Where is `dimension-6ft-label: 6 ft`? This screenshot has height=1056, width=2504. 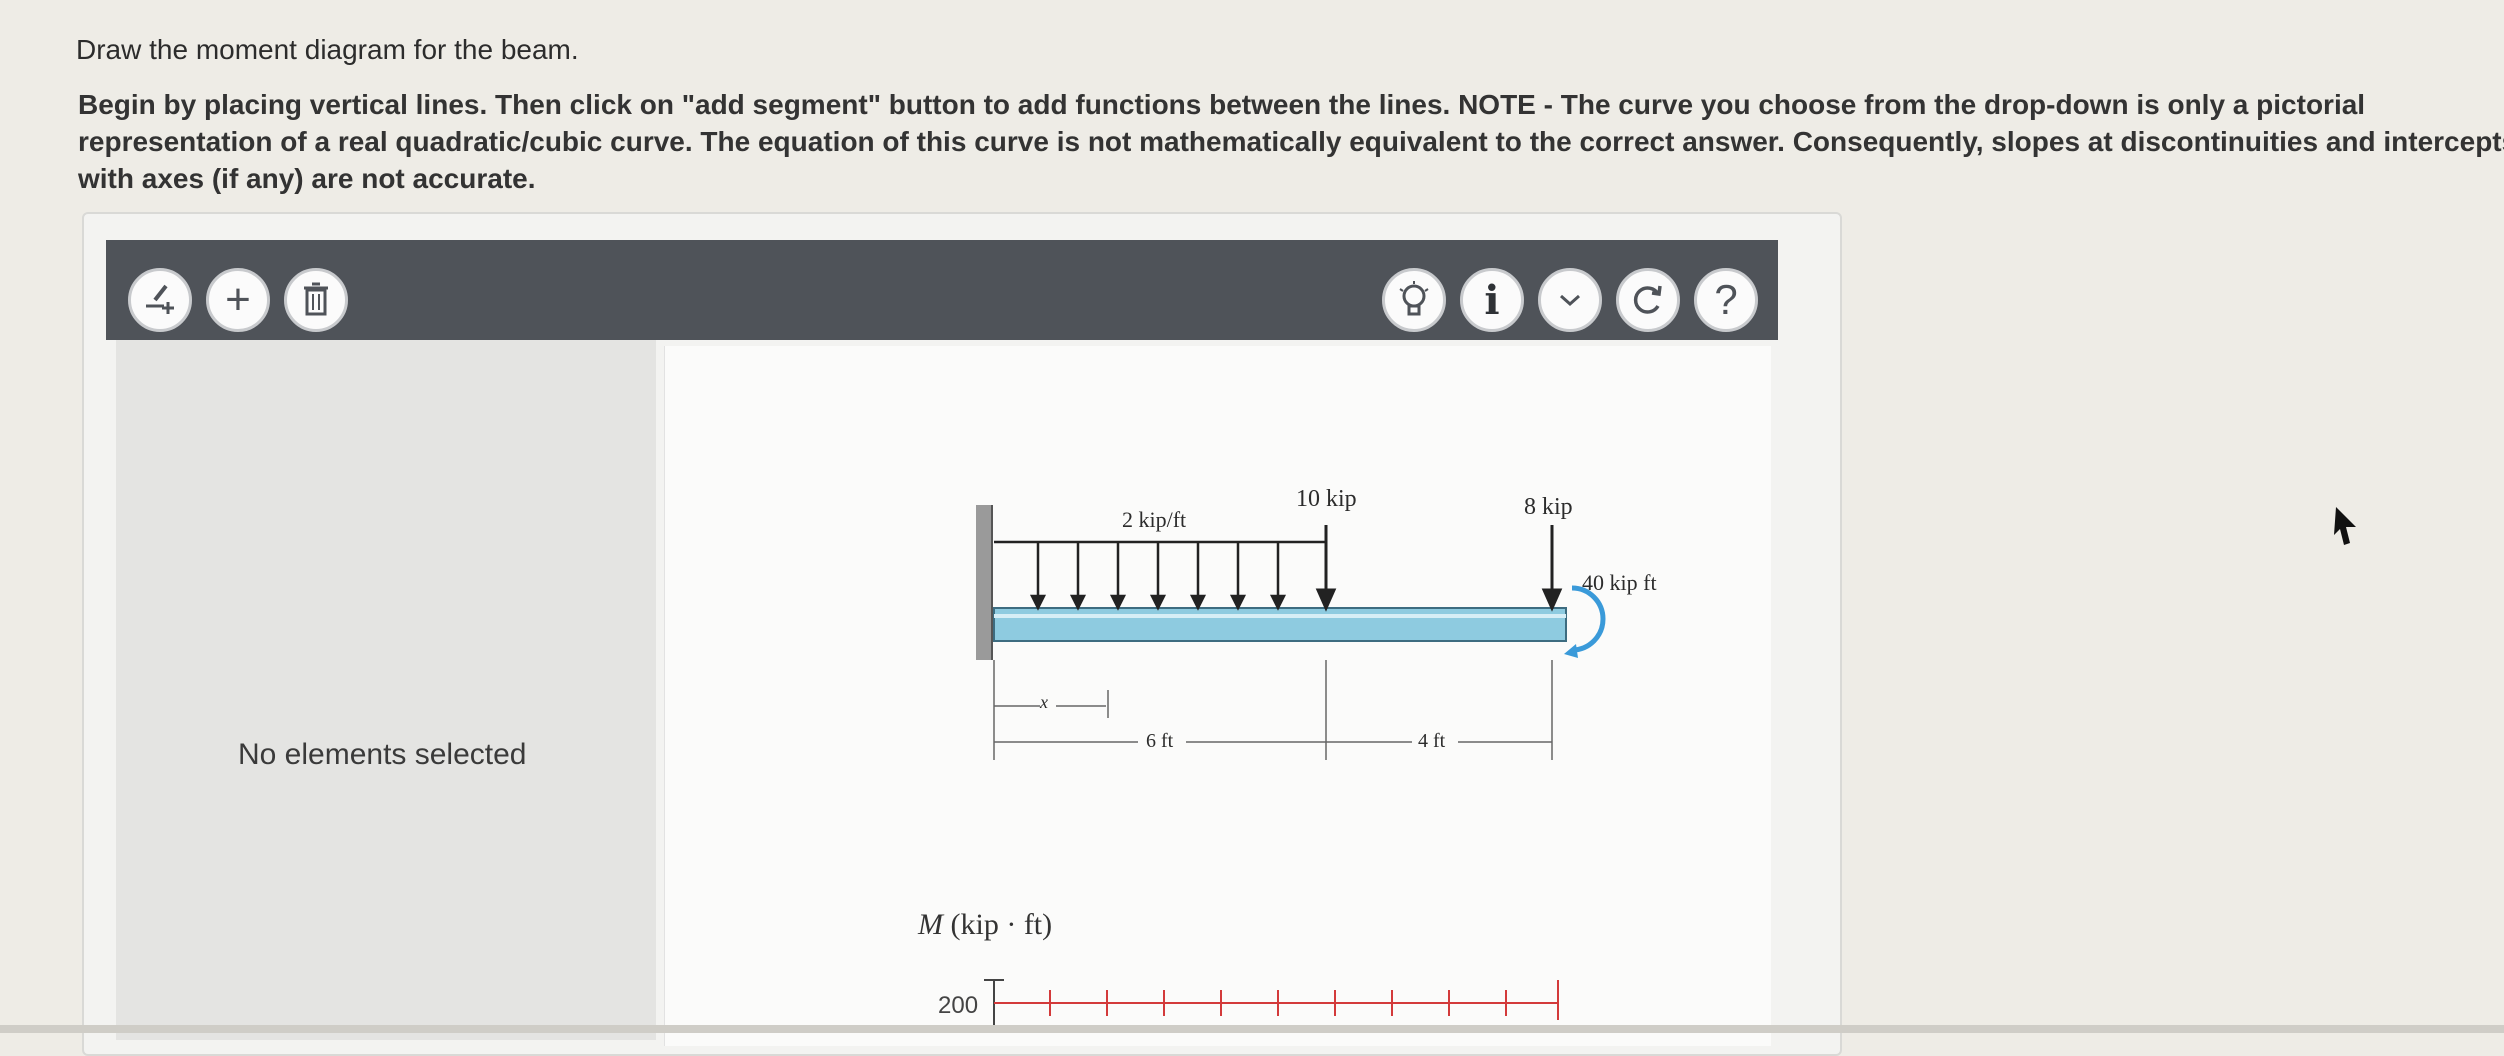
dimension-6ft-label: 6 ft is located at coordinates (1160, 741).